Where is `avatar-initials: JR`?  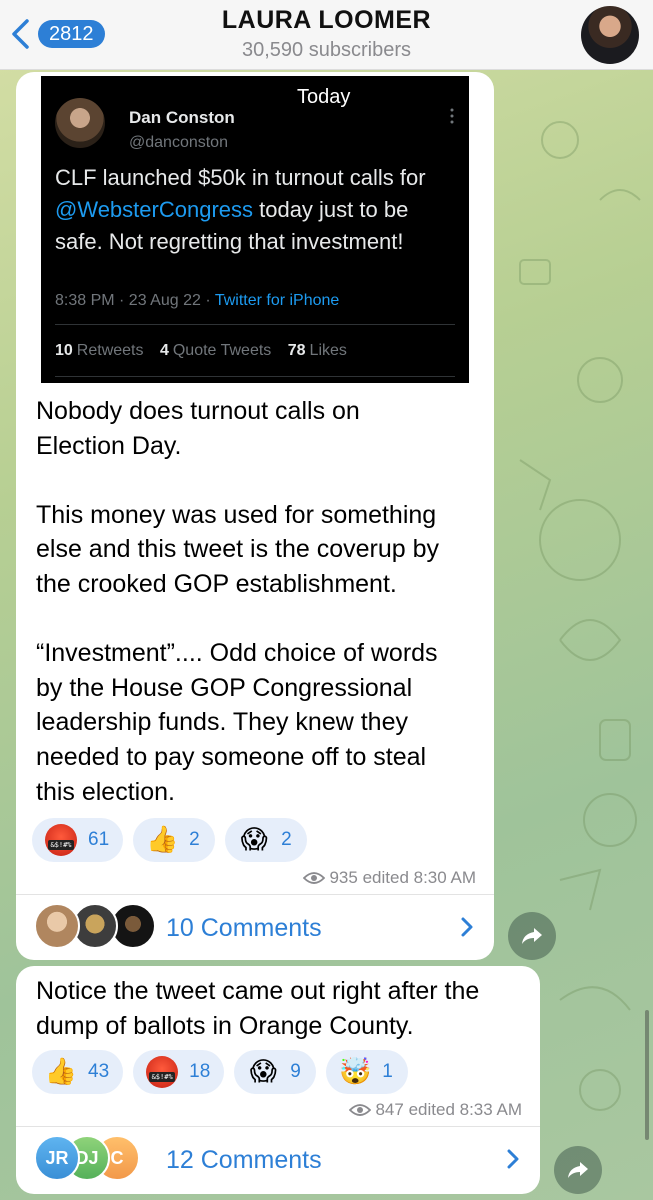
avatar-initials: JR is located at coordinates (57, 1158).